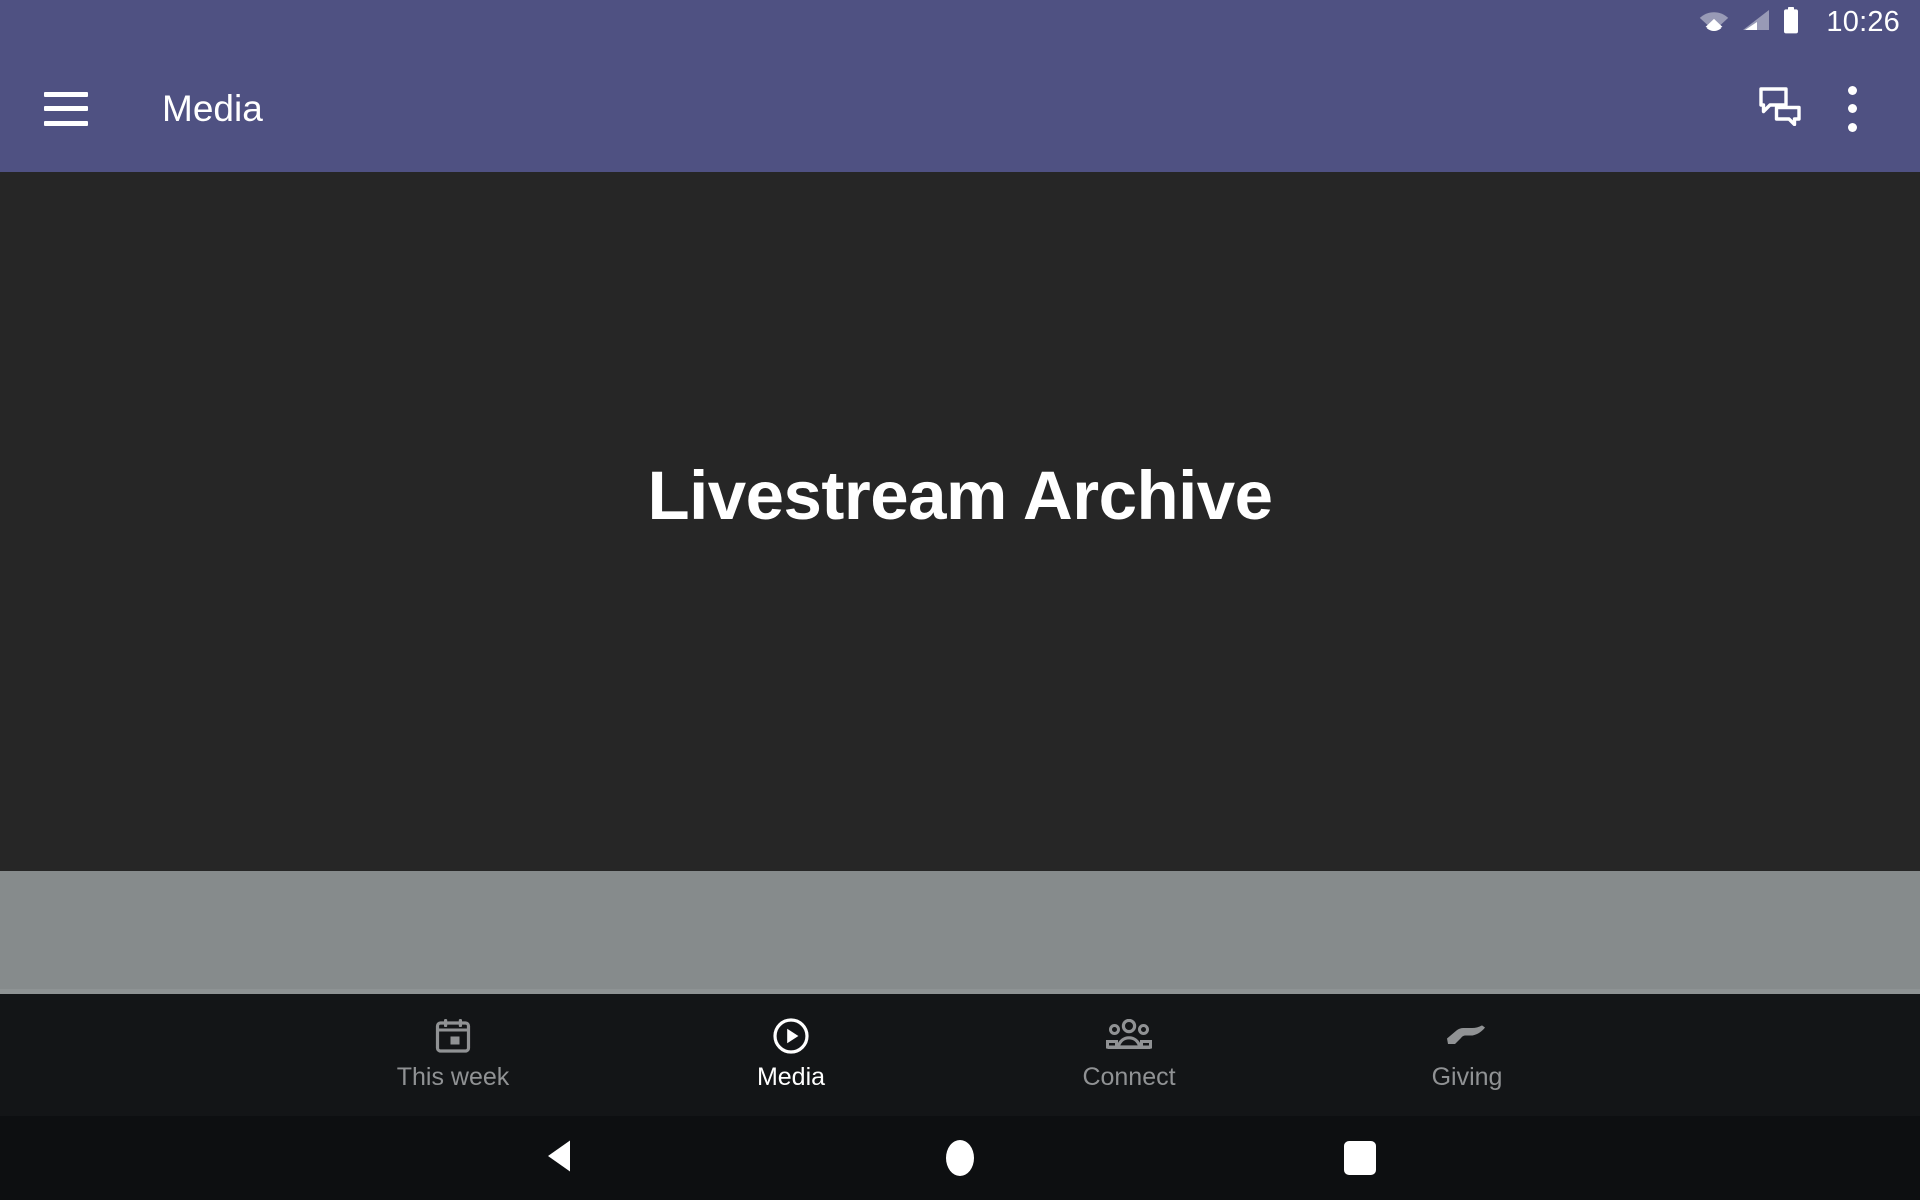 This screenshot has width=1920, height=1200. What do you see at coordinates (1791, 22) in the screenshot?
I see `battery-icon` at bounding box center [1791, 22].